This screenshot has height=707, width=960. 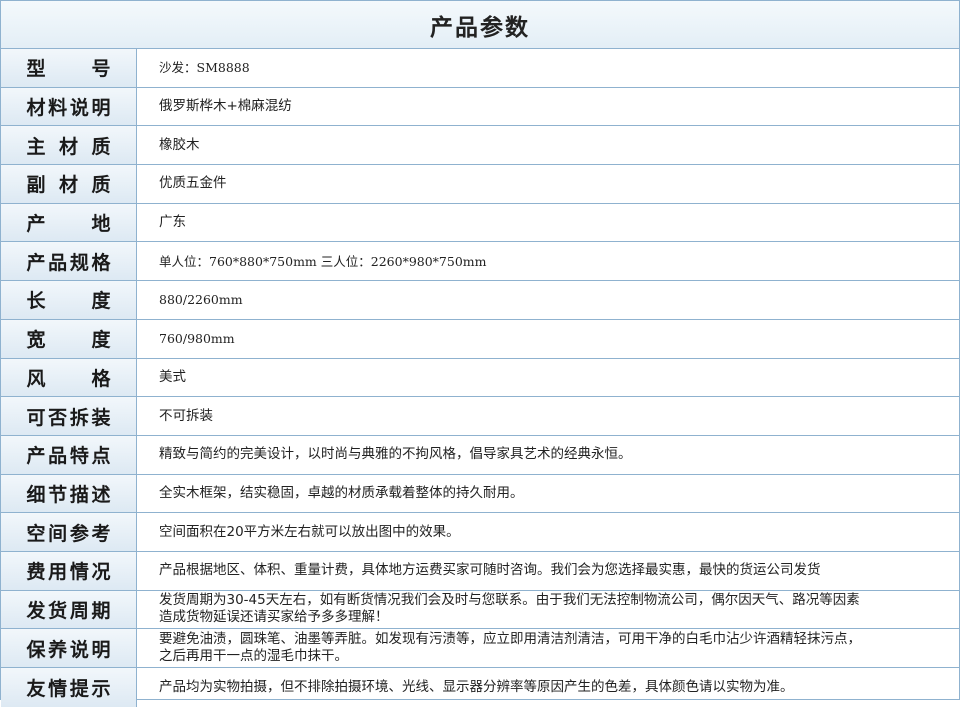 What do you see at coordinates (480, 223) in the screenshot?
I see `row-origin: 产地 广东` at bounding box center [480, 223].